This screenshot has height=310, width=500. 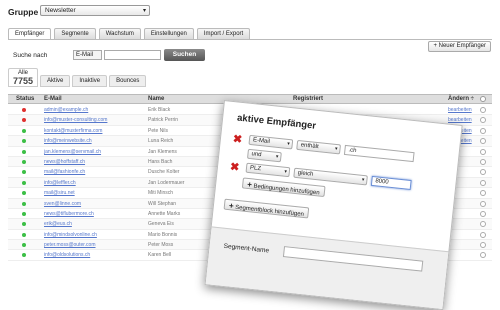 I want to click on joiner-select: und ▾, so click(x=264, y=155).